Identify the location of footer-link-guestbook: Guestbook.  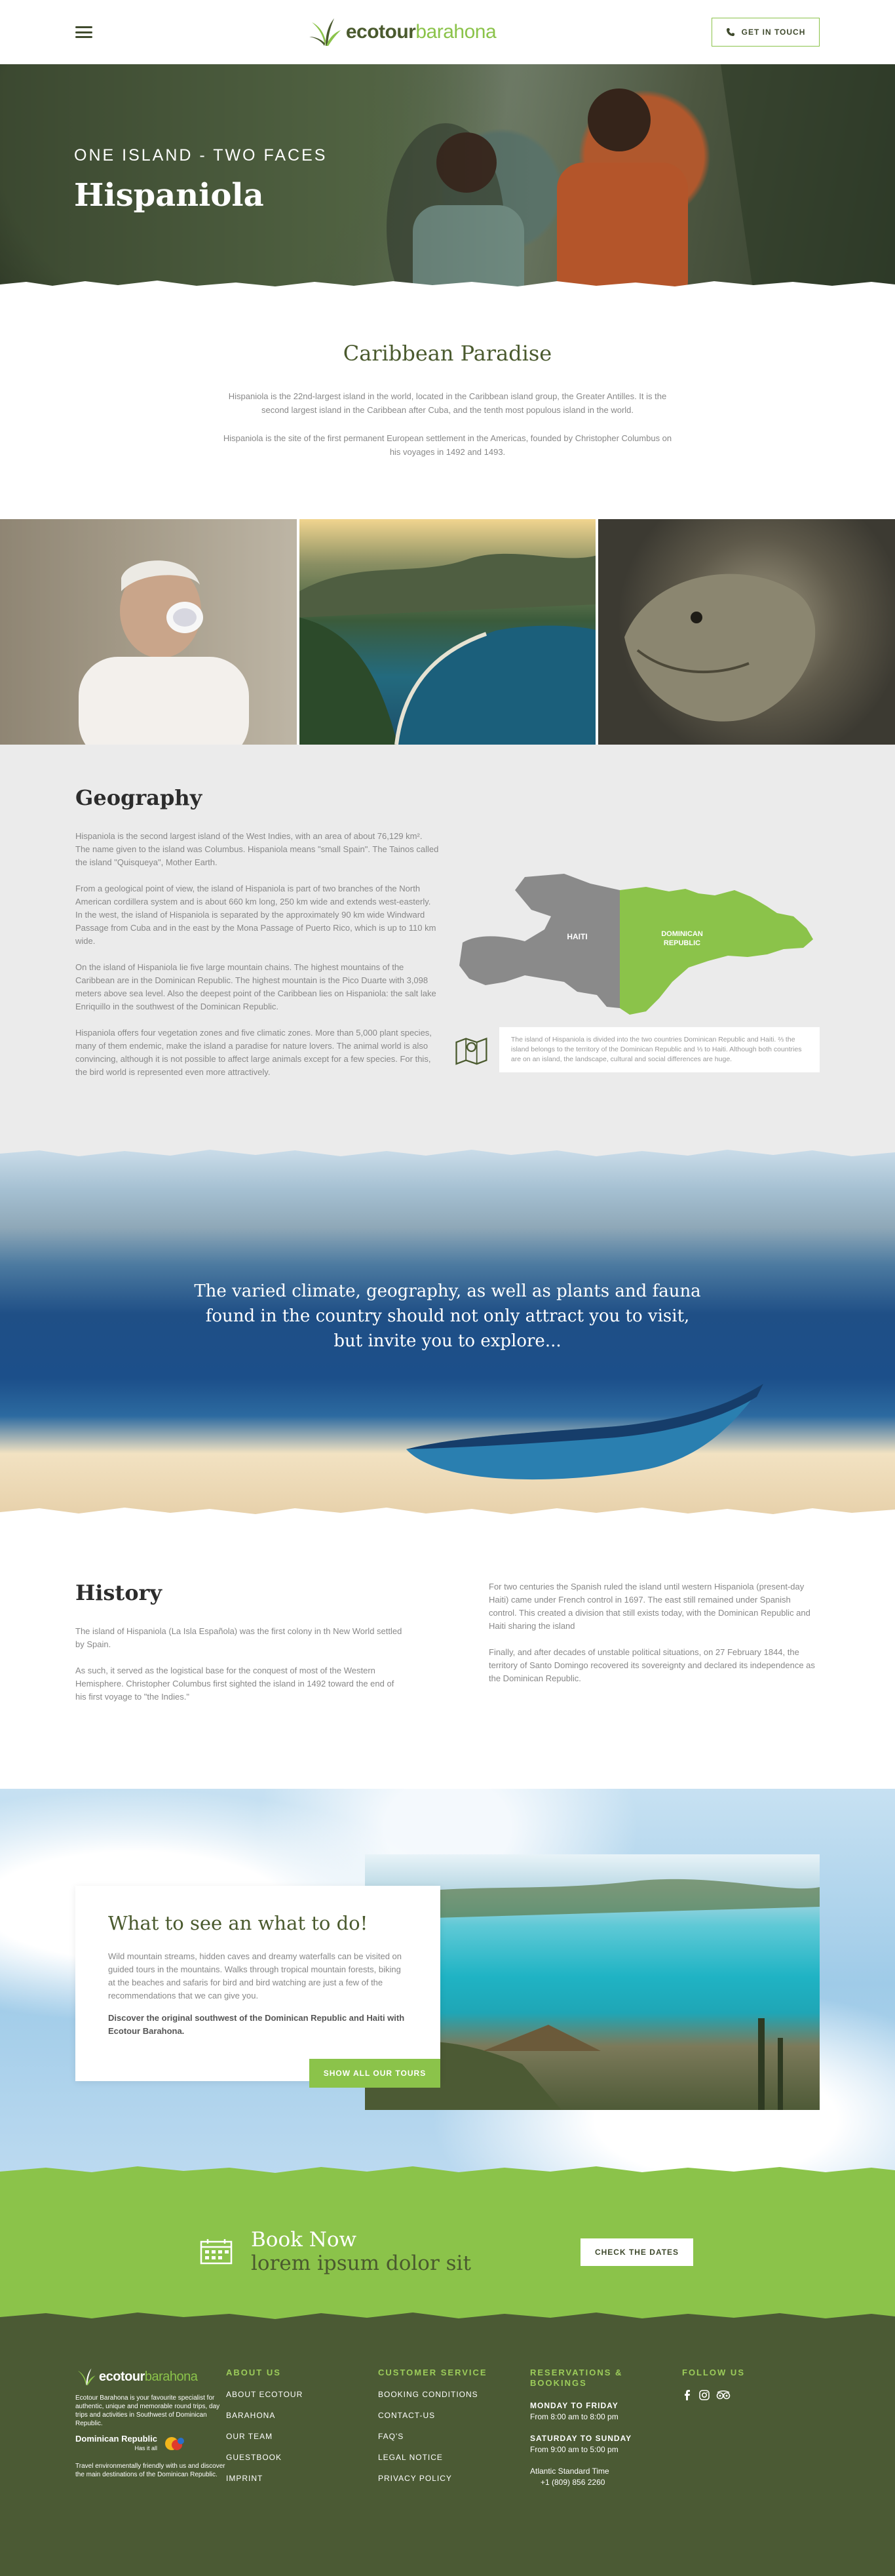
(302, 2457).